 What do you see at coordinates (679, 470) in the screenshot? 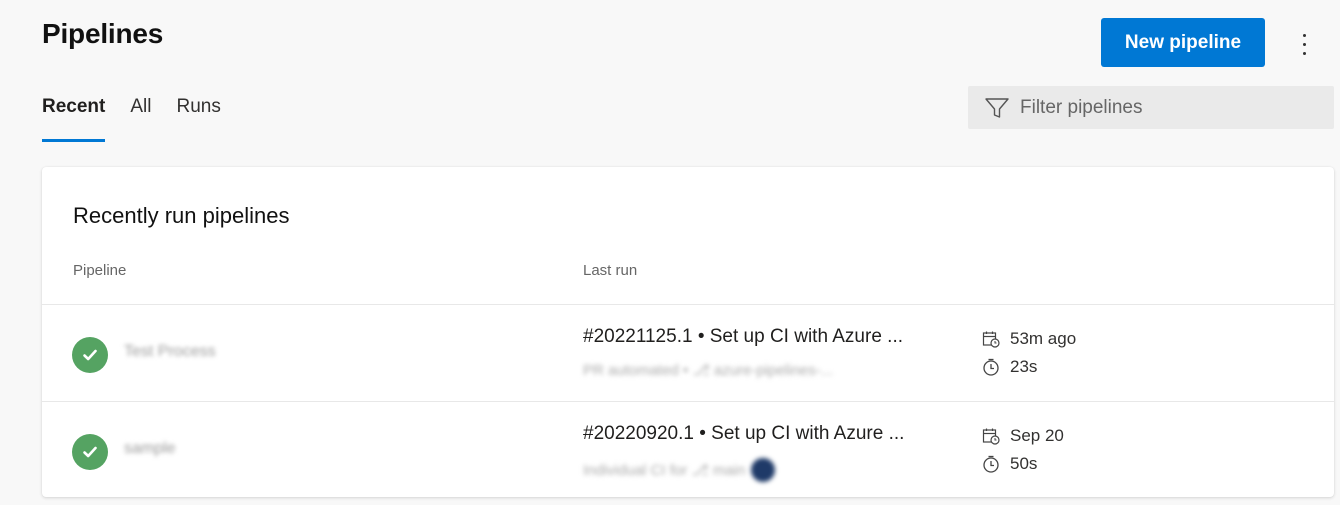
I see `run-subtitle: Individual CI for ⎇ main` at bounding box center [679, 470].